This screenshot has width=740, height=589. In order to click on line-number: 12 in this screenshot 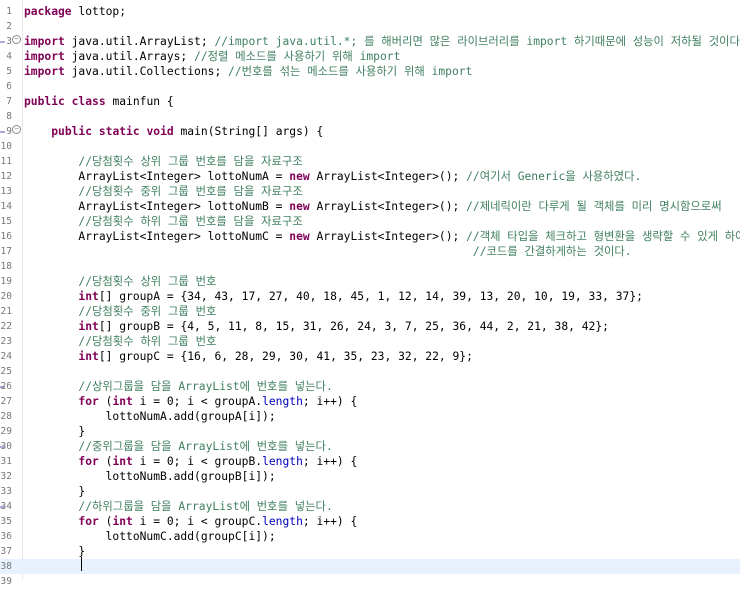, I will do `click(6, 176)`.